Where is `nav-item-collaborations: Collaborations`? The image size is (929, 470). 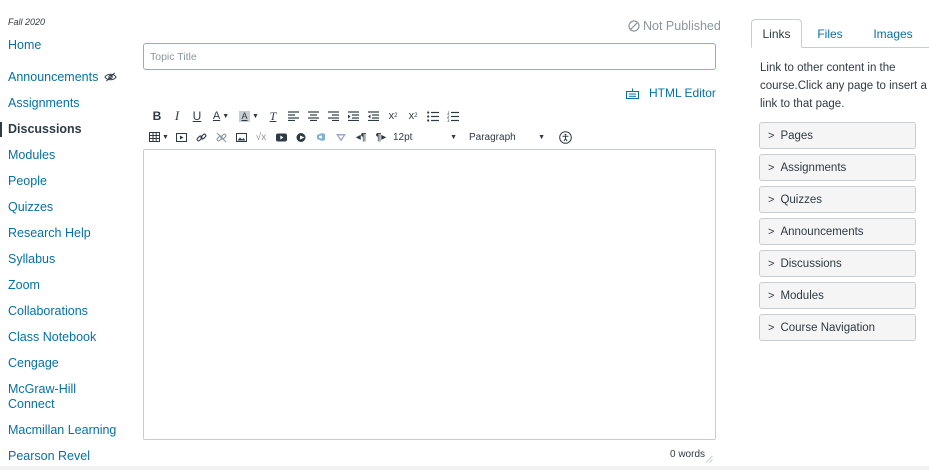
nav-item-collaborations: Collaborations is located at coordinates (67, 311).